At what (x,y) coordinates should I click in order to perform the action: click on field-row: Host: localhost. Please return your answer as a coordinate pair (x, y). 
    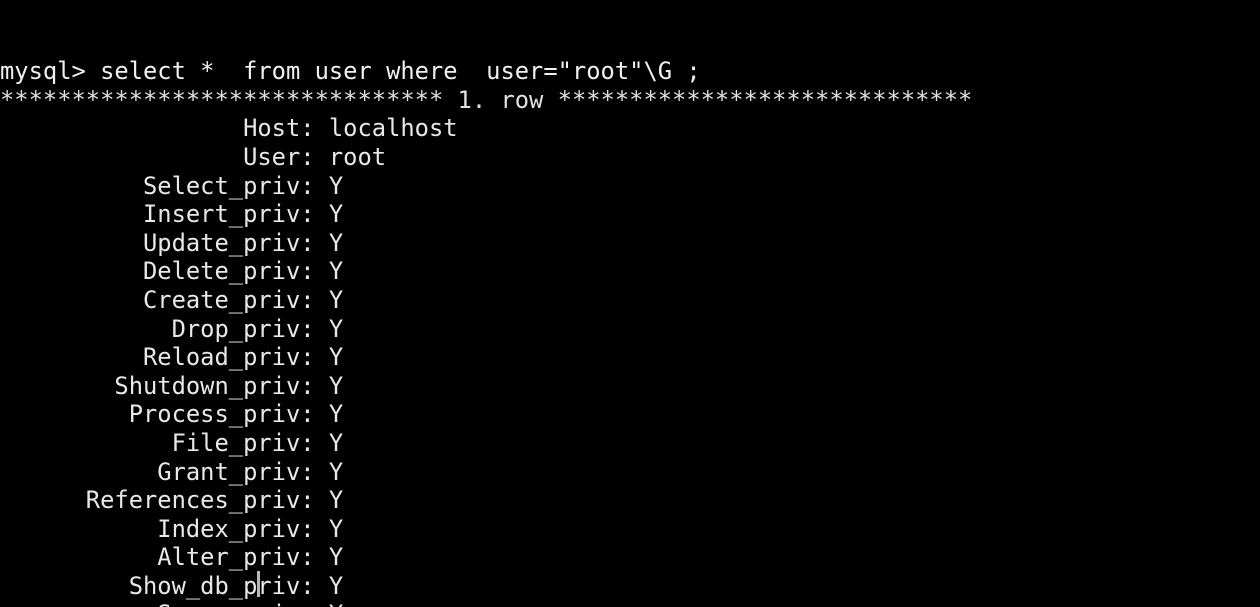
    Looking at the image, I should click on (229, 128).